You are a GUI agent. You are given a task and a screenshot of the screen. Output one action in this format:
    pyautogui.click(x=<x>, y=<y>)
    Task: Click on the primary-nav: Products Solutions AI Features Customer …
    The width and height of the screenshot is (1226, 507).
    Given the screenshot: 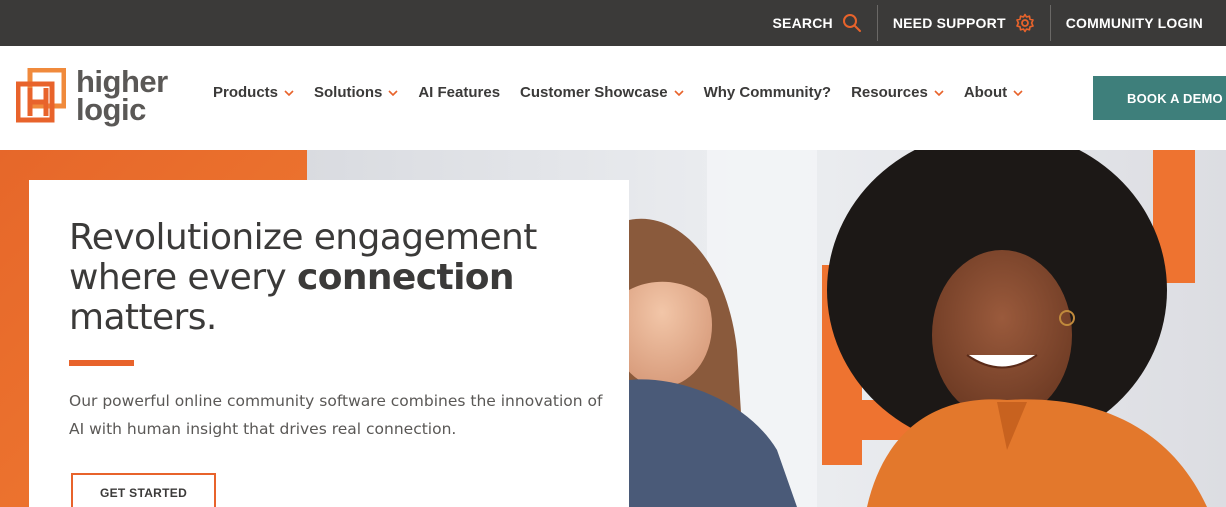 What is the action you would take?
    pyautogui.click(x=618, y=92)
    